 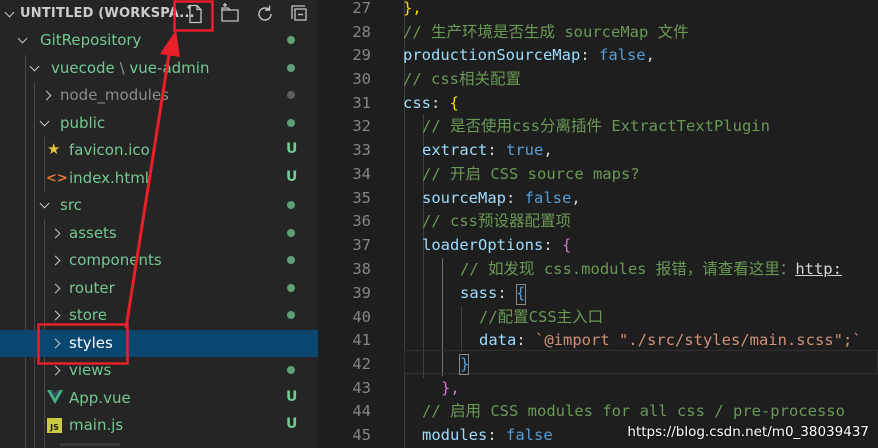 What do you see at coordinates (483, 245) in the screenshot?
I see `property-key: loaderOptions` at bounding box center [483, 245].